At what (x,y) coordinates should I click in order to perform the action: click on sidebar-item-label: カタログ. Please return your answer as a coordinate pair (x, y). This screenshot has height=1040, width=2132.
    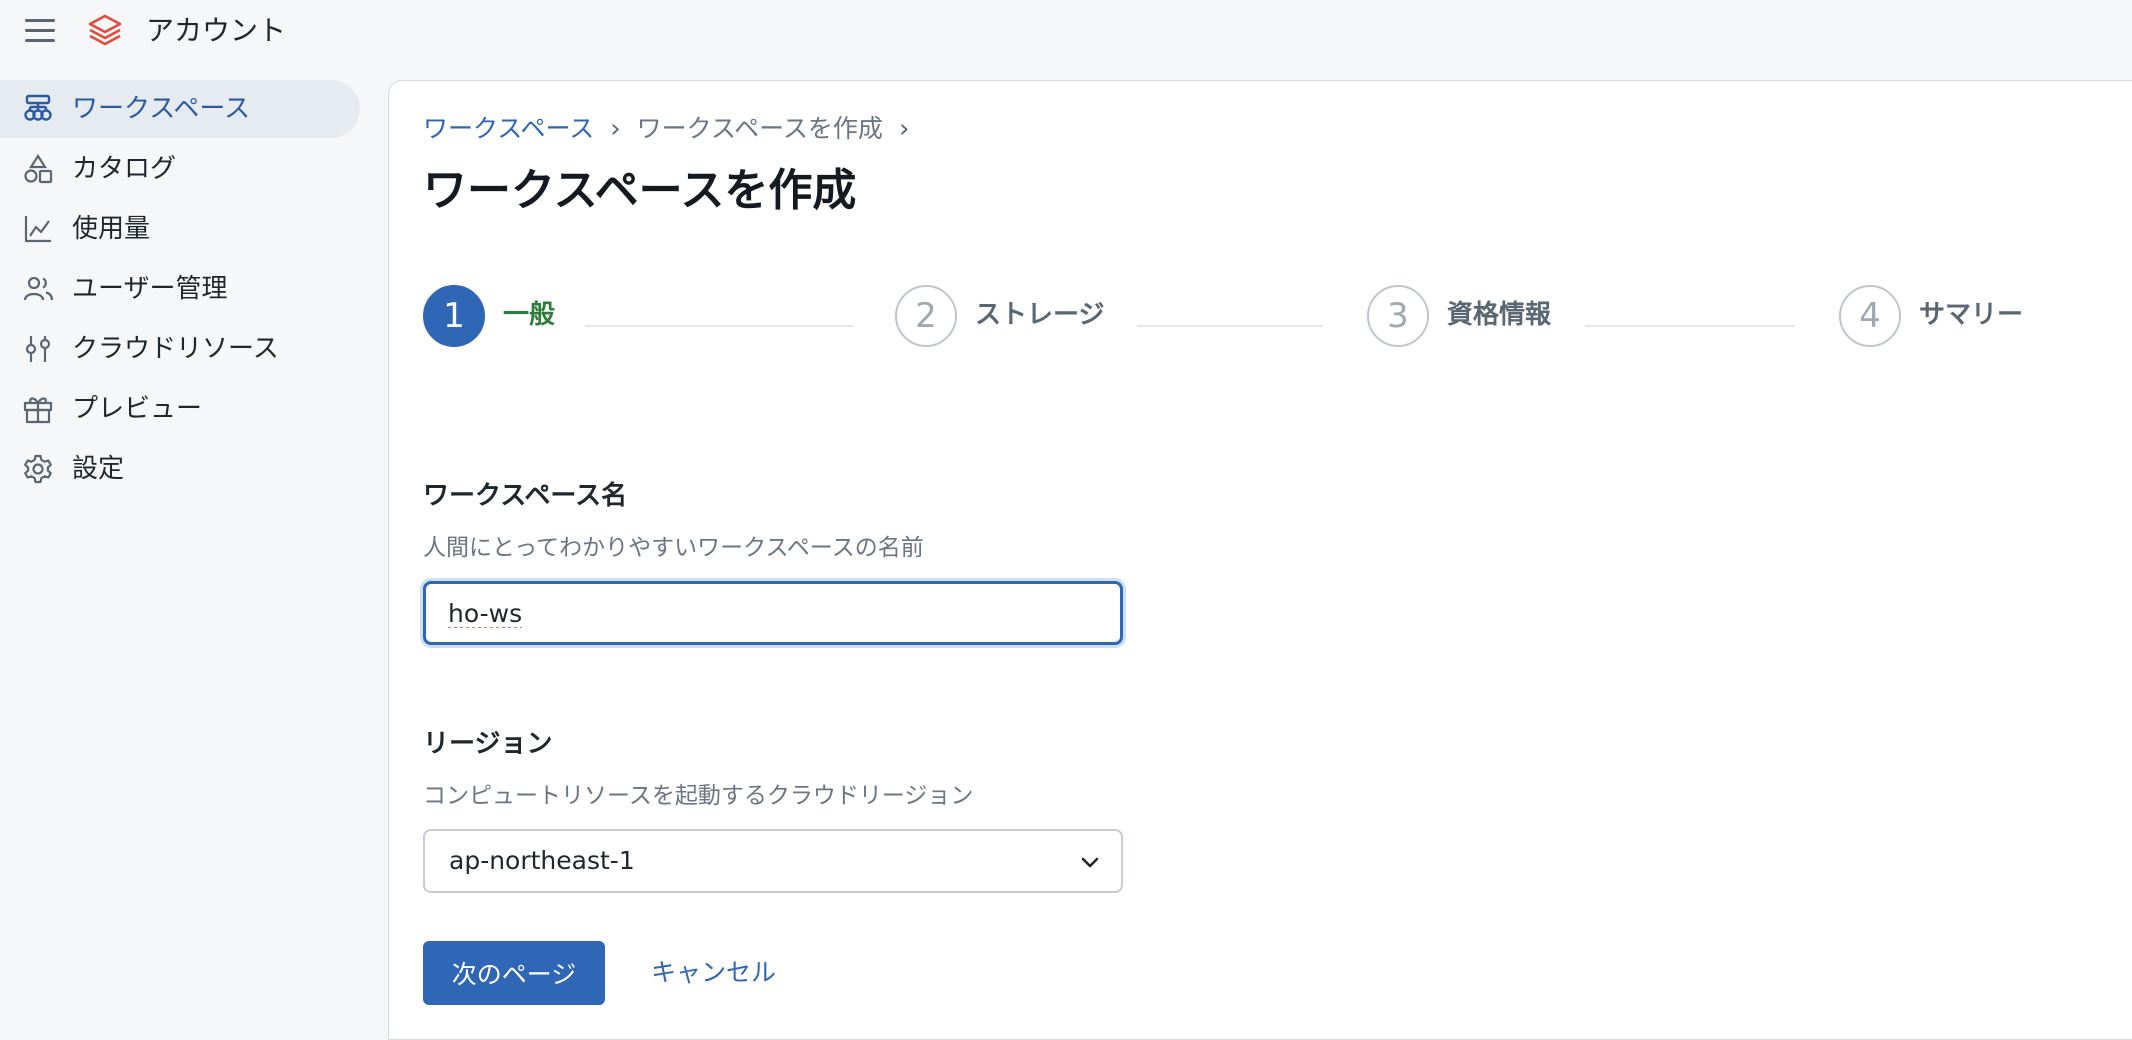
    Looking at the image, I should click on (124, 169).